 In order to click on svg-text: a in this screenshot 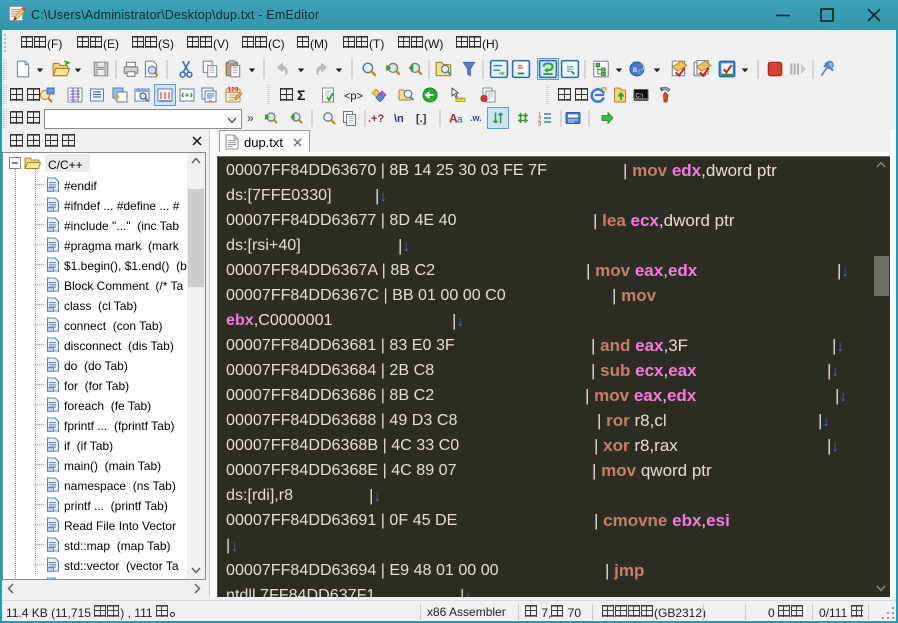, I will do `click(460, 120)`.